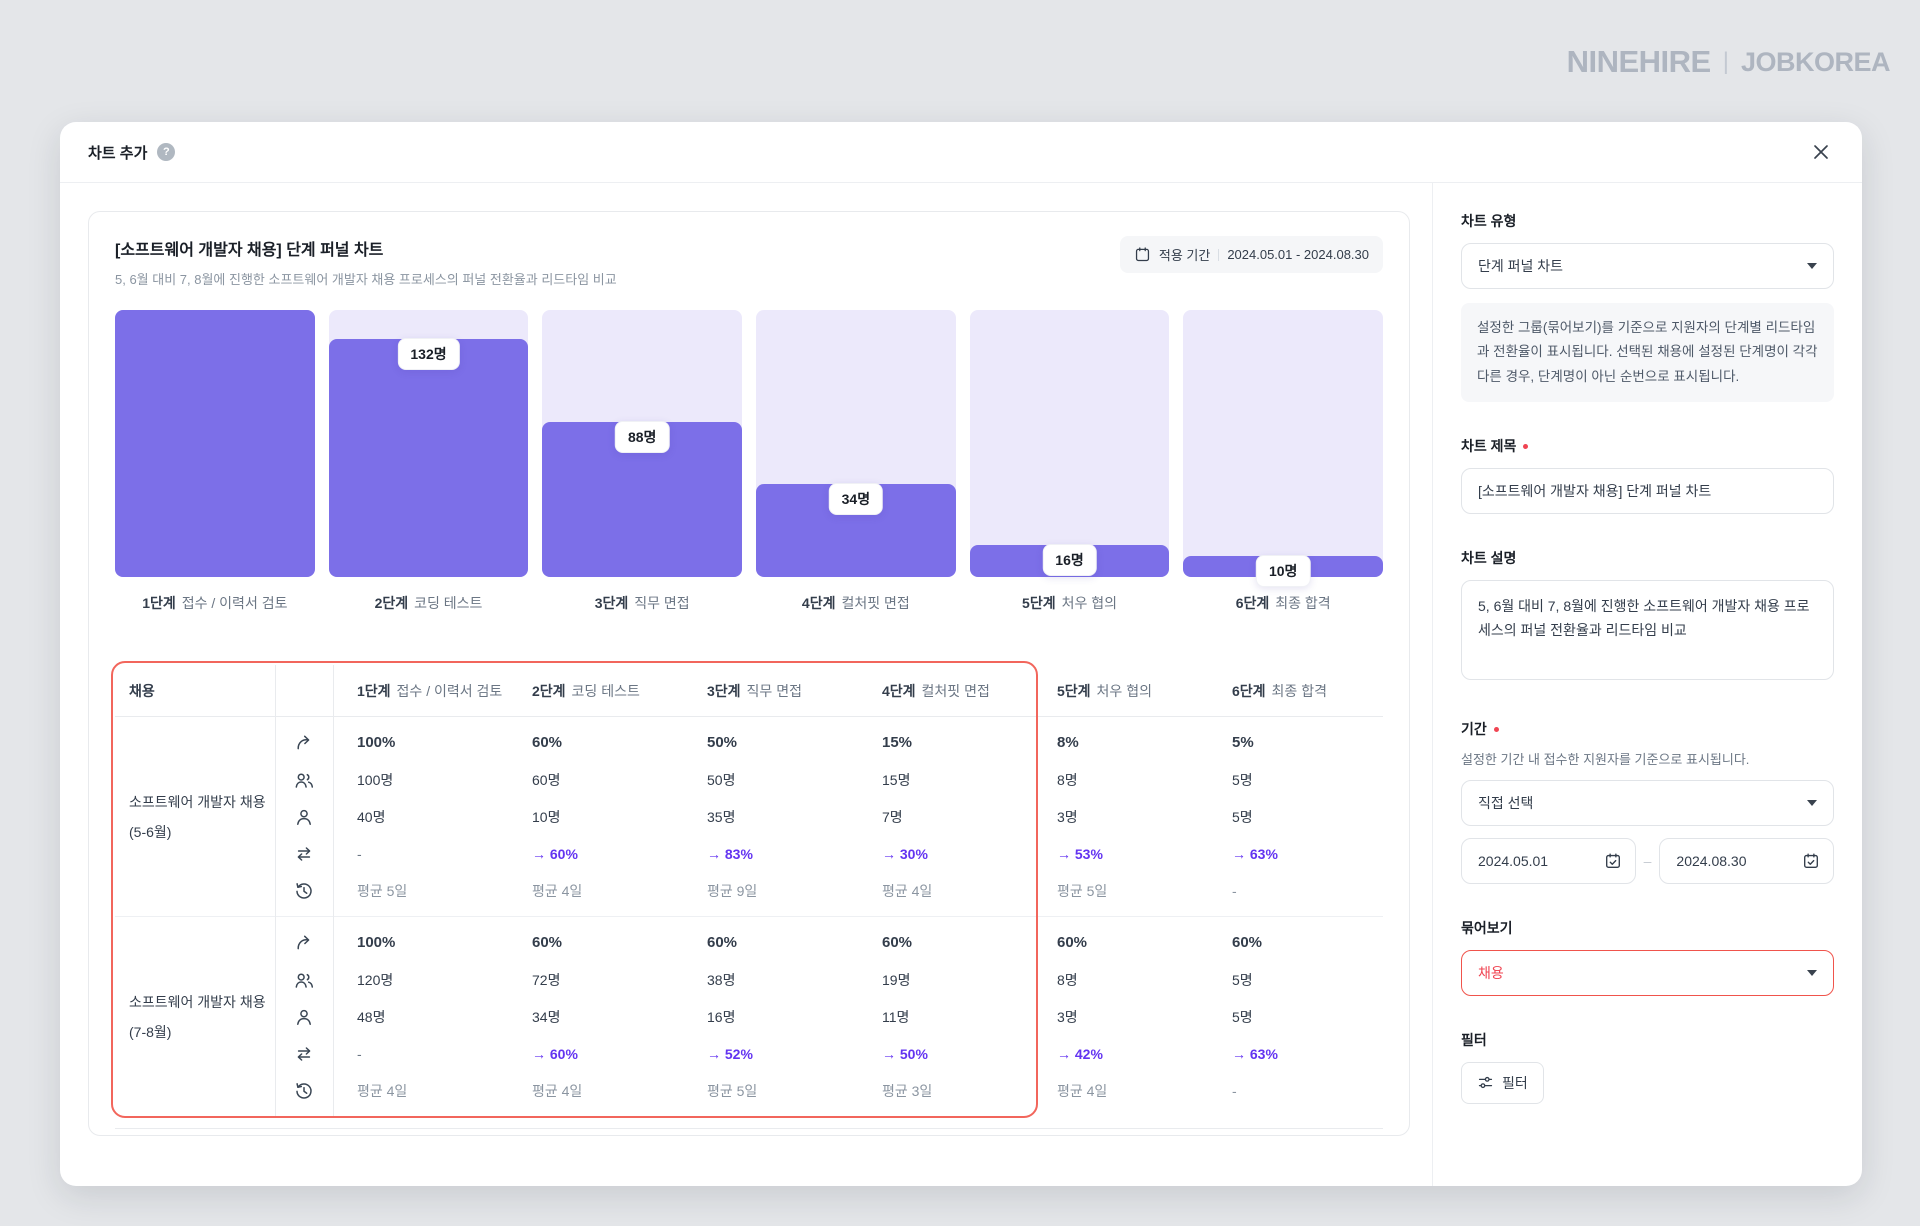  I want to click on funnel-bar-value-pill: 34명, so click(856, 498).